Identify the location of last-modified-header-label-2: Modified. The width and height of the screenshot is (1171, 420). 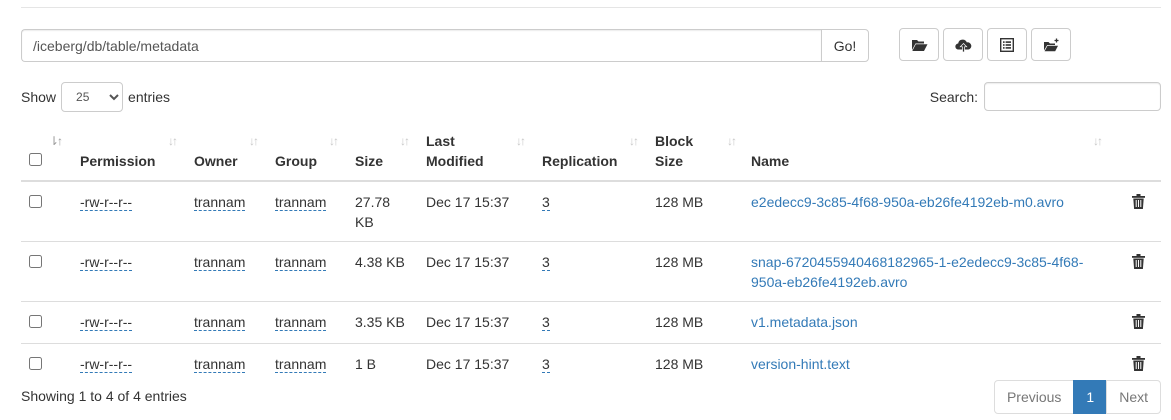
(455, 161).